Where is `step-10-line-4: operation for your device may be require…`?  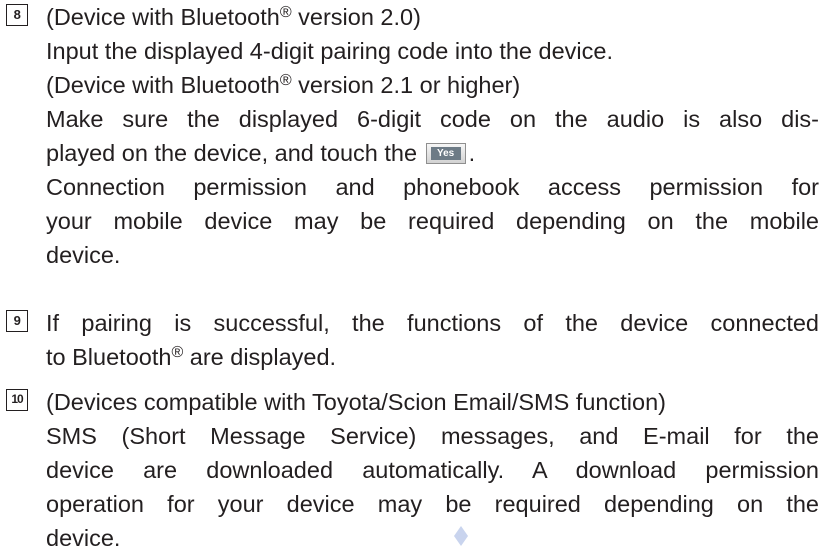 step-10-line-4: operation for your device may be require… is located at coordinates (432, 504).